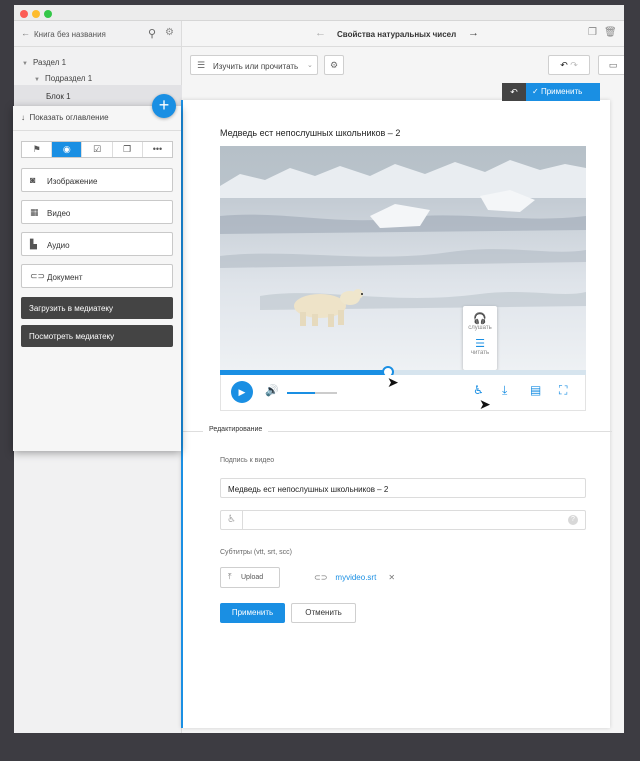 This screenshot has width=640, height=761. I want to click on undo-redo-group: ↶ ↷, so click(569, 65).